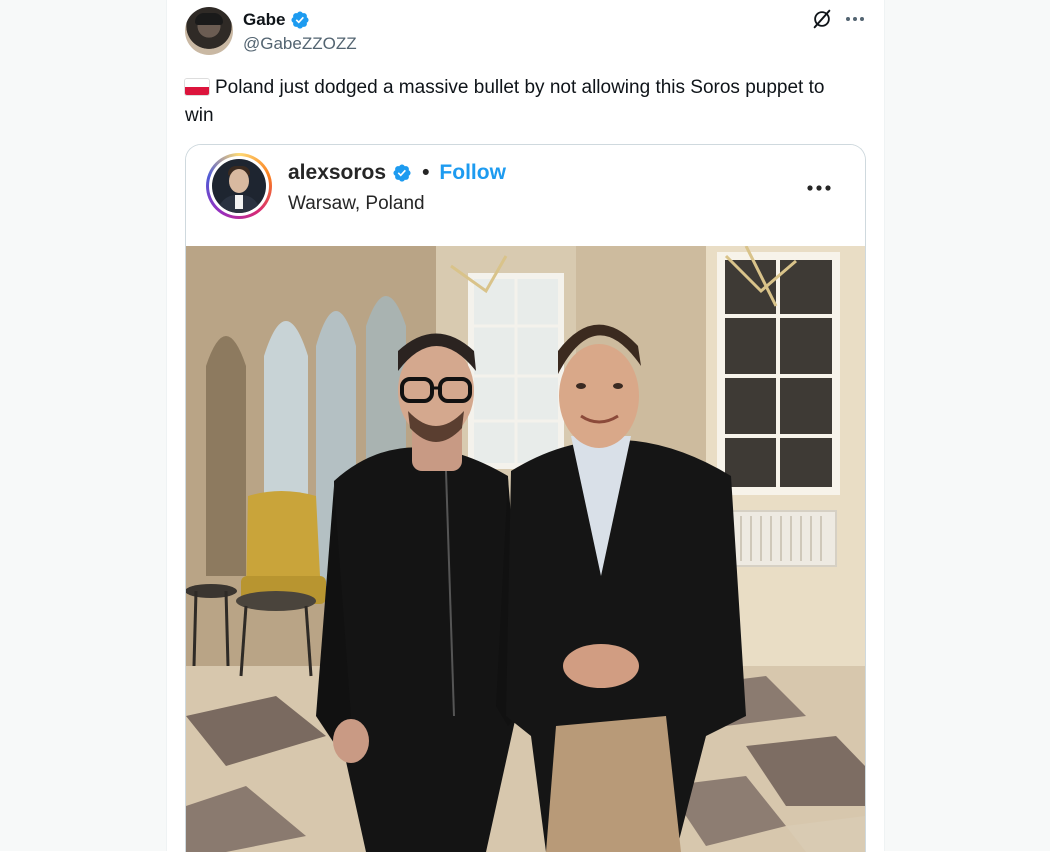 The image size is (1050, 852). What do you see at coordinates (525, 195) in the screenshot?
I see `instagram-post-header: alexsoros • Follow Warsaw, Poland` at bounding box center [525, 195].